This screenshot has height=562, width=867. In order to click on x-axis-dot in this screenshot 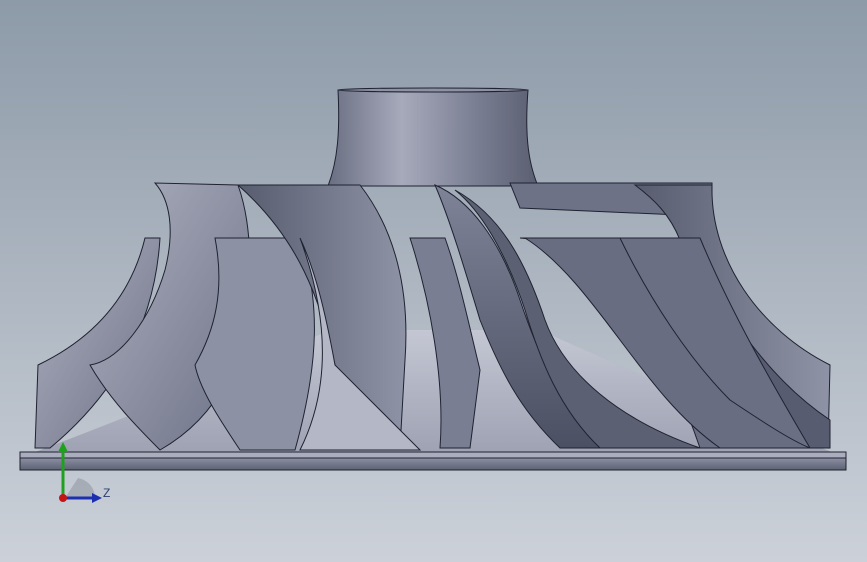, I will do `click(63, 498)`.